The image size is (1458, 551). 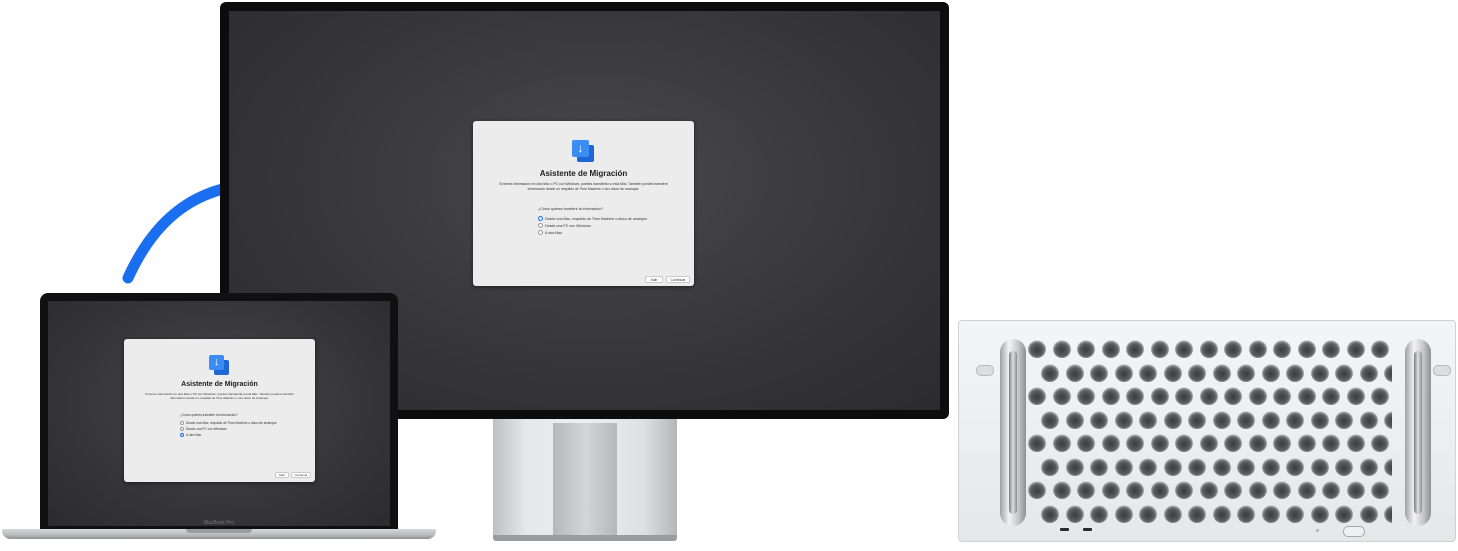 I want to click on rack-ear-right, so click(x=1442, y=370).